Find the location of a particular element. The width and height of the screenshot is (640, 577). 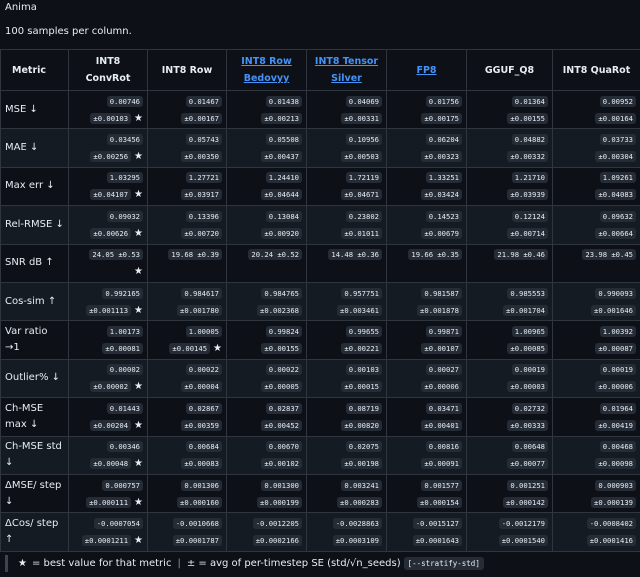

cell-error: ±0.0002166 is located at coordinates (277, 540).